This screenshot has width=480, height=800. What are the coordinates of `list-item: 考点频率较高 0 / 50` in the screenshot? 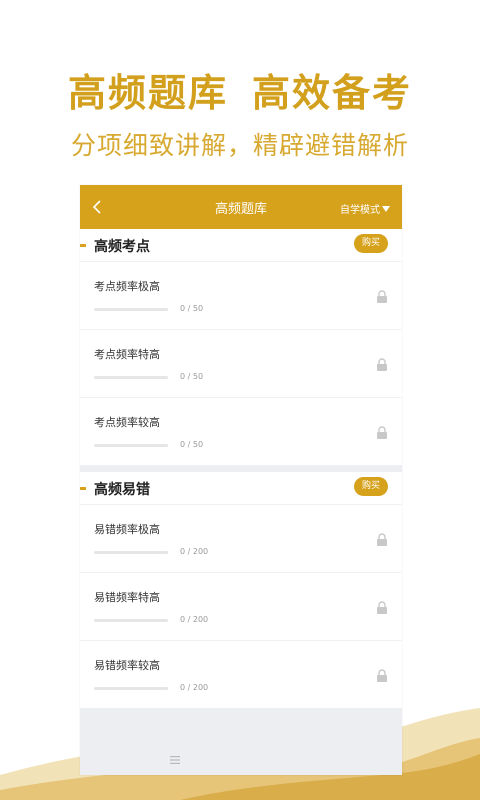 It's located at (241, 431).